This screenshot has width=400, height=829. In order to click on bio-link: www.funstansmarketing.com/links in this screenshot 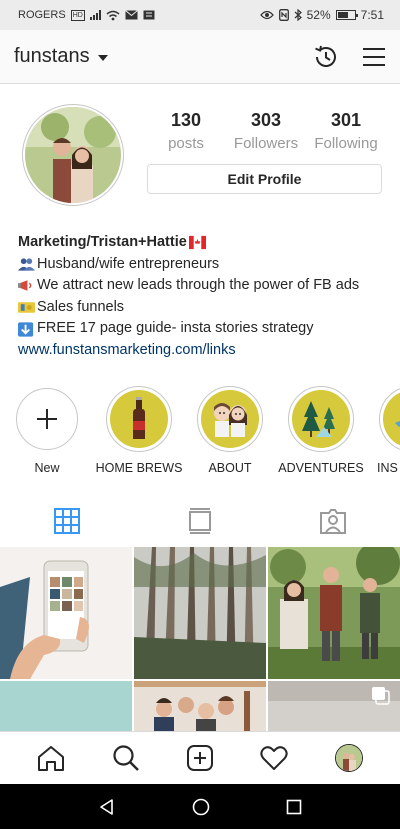, I will do `click(127, 351)`.